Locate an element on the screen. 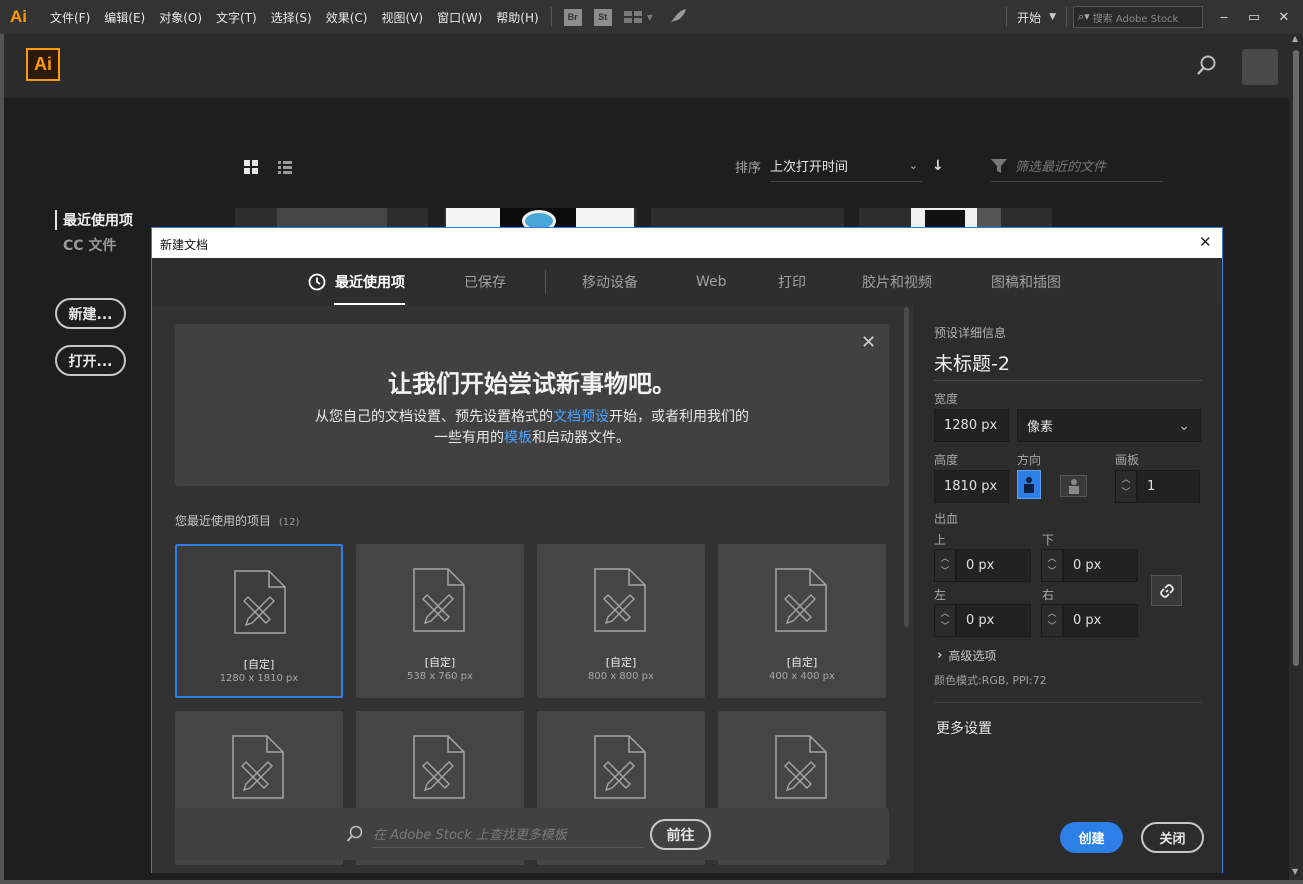 The width and height of the screenshot is (1303, 884). preset-card: [自定] 538 x 760 px is located at coordinates (440, 621).